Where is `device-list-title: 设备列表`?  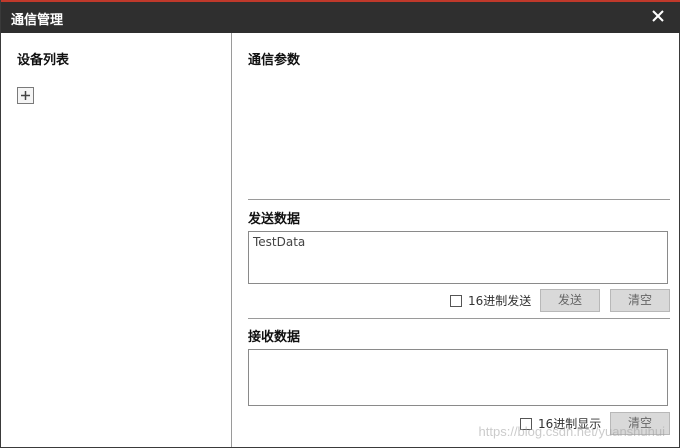 device-list-title: 设备列表 is located at coordinates (43, 60).